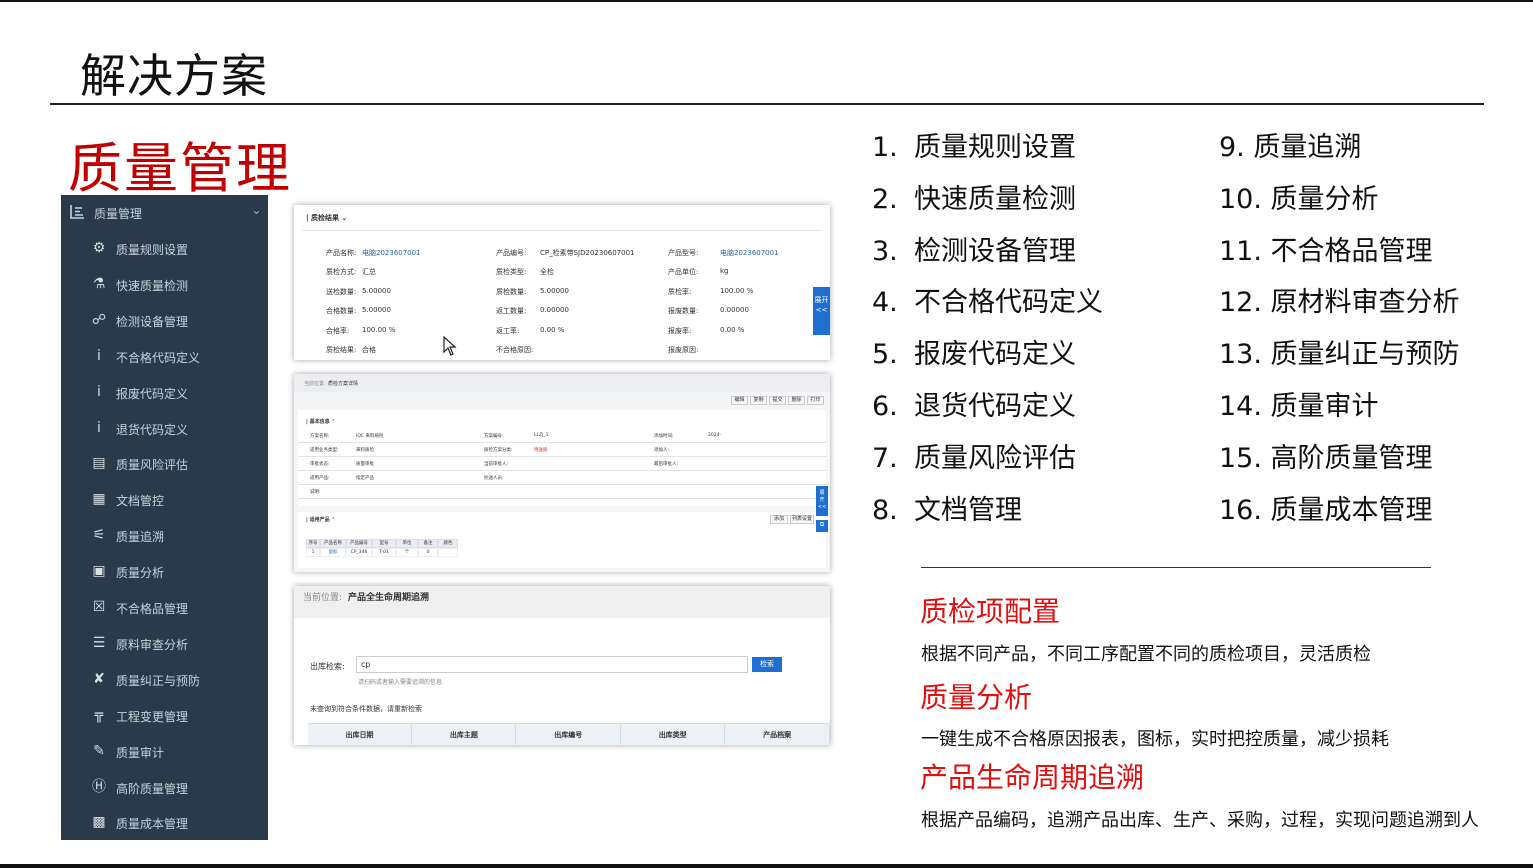  What do you see at coordinates (779, 519) in the screenshot?
I see `add-product-button: 添加` at bounding box center [779, 519].